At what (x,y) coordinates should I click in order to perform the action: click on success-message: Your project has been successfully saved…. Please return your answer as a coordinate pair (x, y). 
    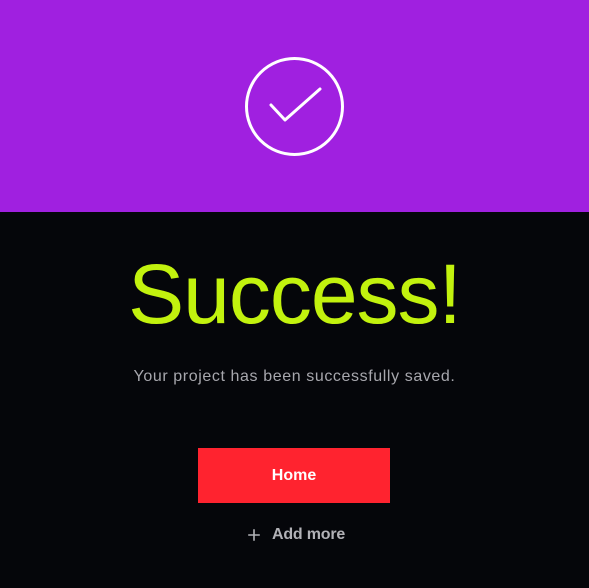
    Looking at the image, I should click on (294, 376).